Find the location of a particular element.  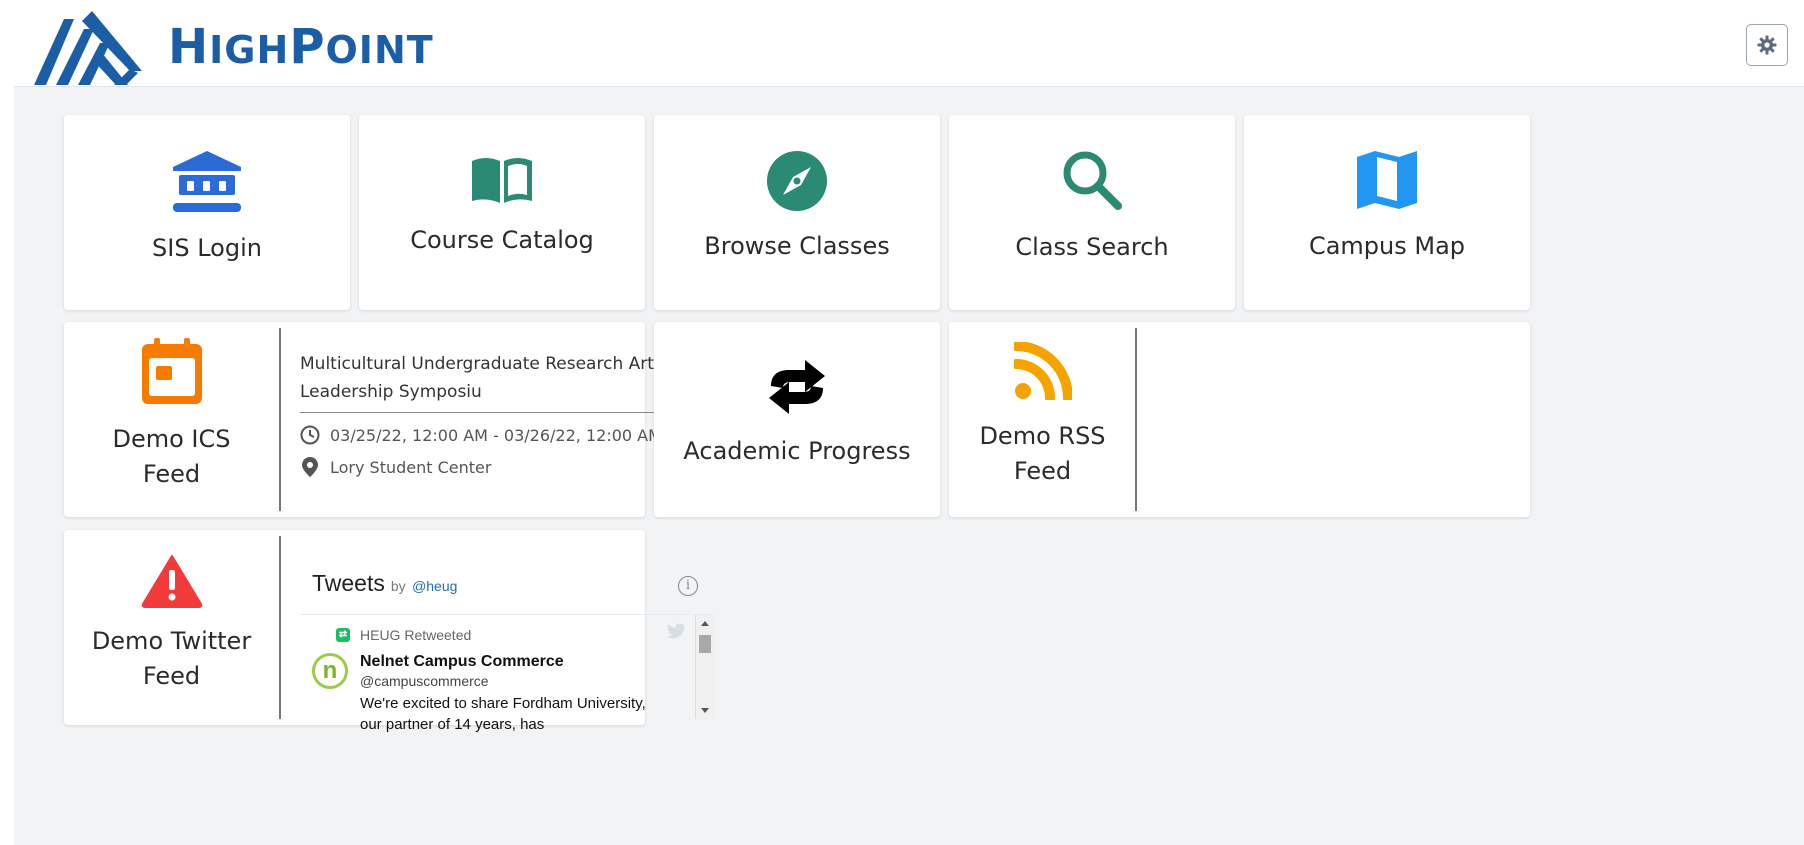

rss-icon is located at coordinates (1042, 371).